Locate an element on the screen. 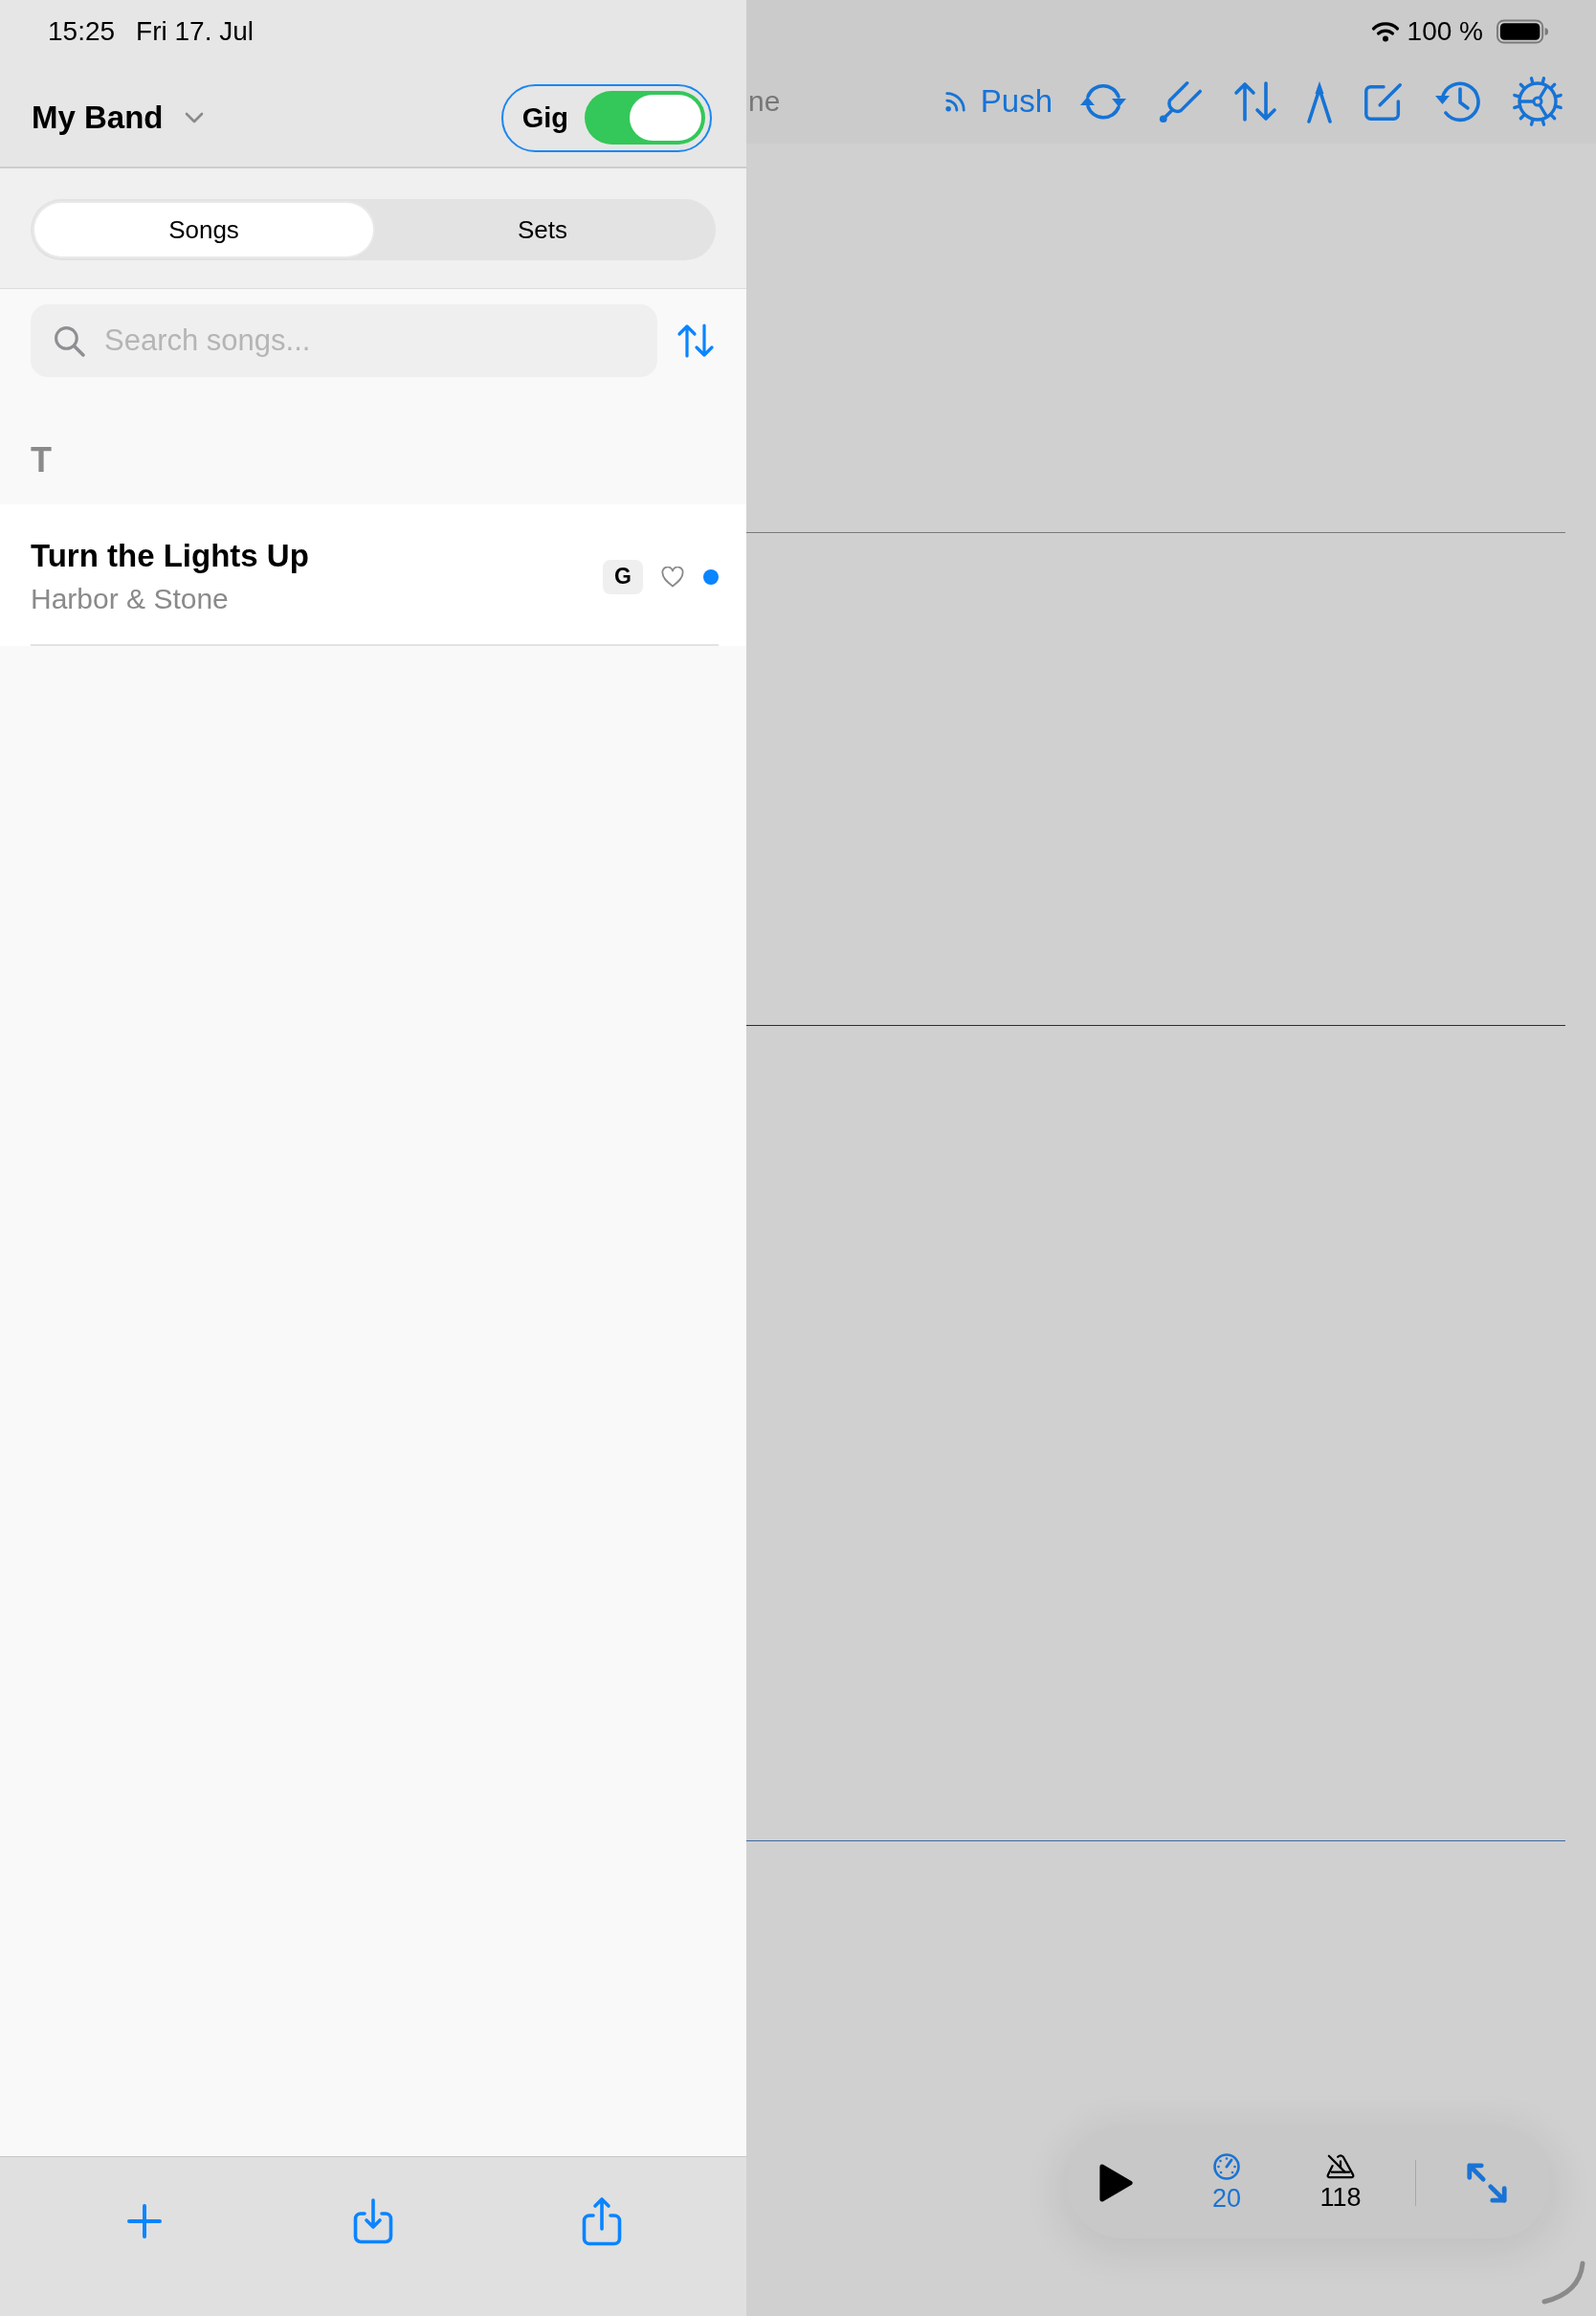 The height and width of the screenshot is (2316, 1596). settings-icon is located at coordinates (1538, 101).